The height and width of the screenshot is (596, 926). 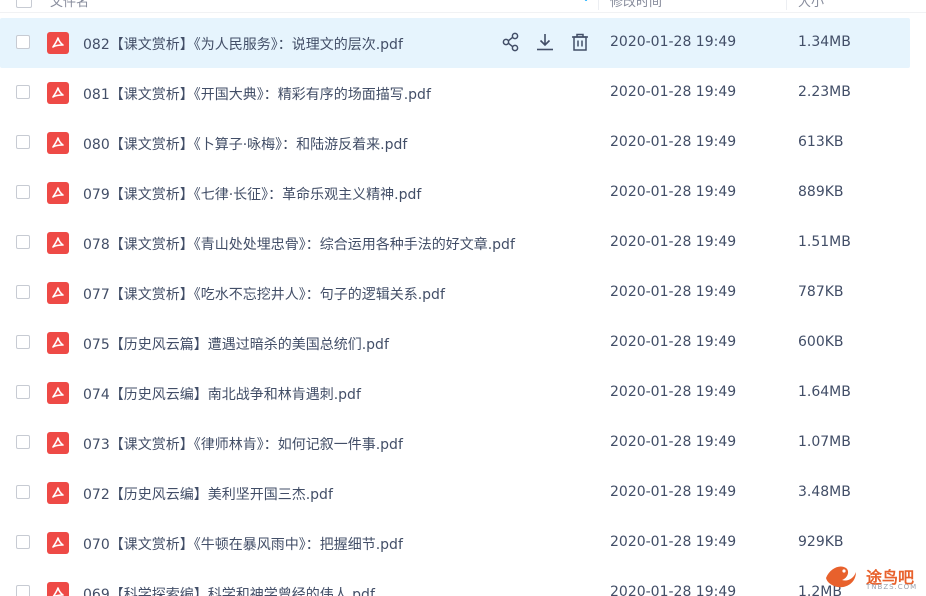 What do you see at coordinates (636, 5) in the screenshot?
I see `column-header-time: 修改时间` at bounding box center [636, 5].